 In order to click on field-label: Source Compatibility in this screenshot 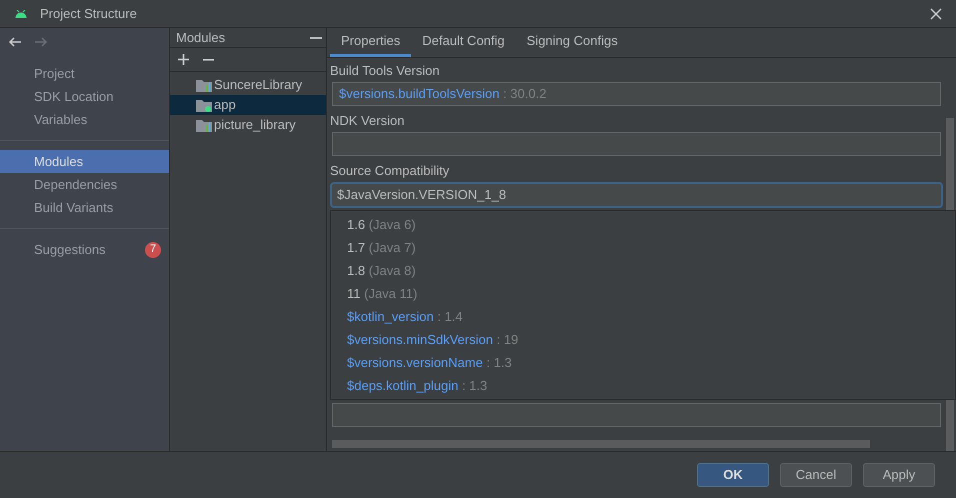, I will do `click(389, 171)`.